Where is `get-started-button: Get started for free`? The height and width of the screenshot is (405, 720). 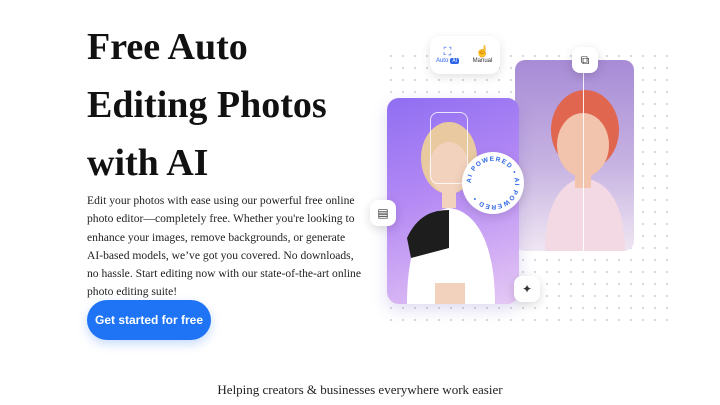 get-started-button: Get started for free is located at coordinates (149, 320).